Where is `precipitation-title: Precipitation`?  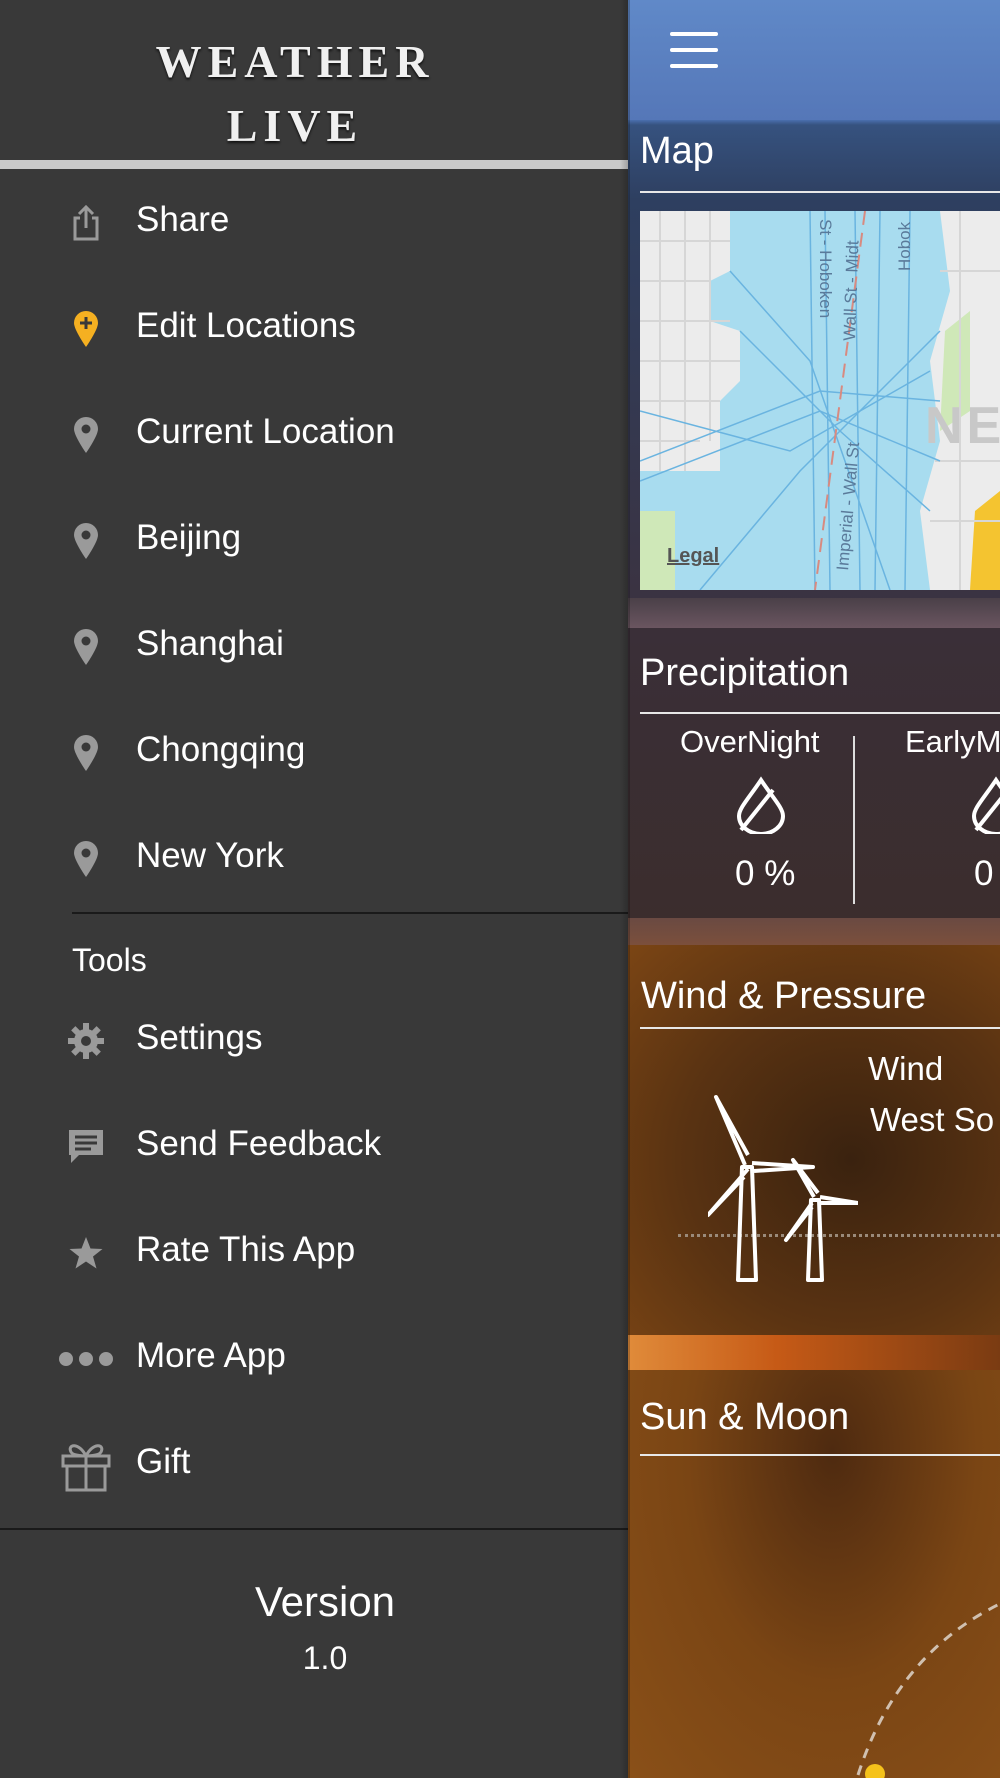
precipitation-title: Precipitation is located at coordinates (745, 673).